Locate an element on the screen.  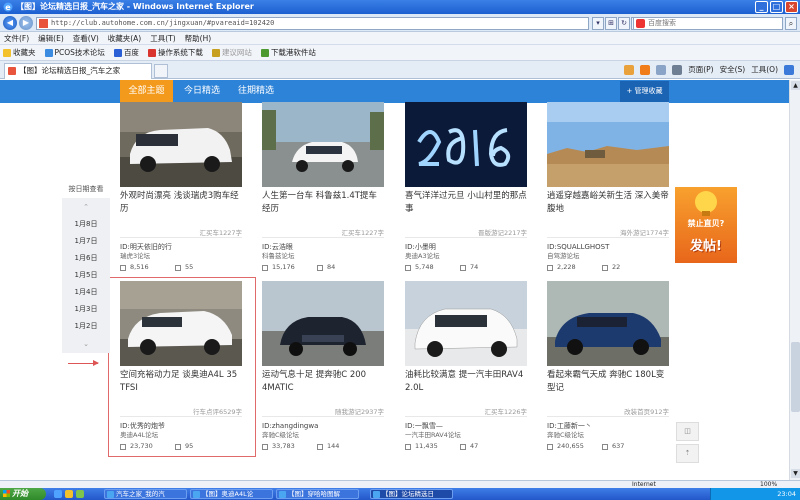
post-author: ID:SQUALLGHOST is located at coordinates (608, 247).